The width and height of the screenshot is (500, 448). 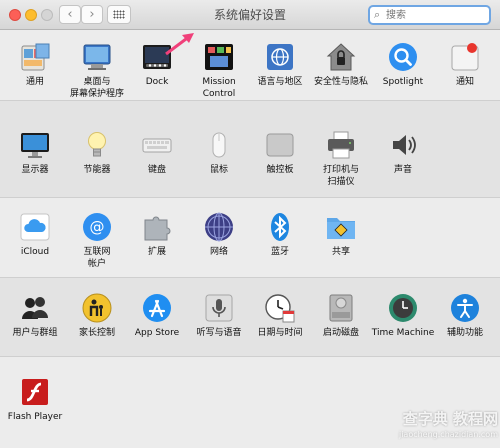 I want to click on watermark: 查字典 教程网 jiaocheng.chazidian.com, so click(x=423, y=428).